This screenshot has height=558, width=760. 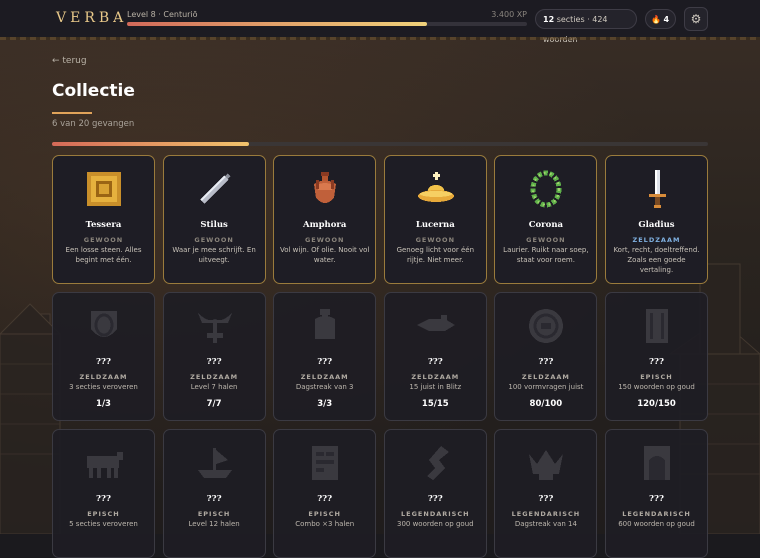 I want to click on collection-card: ??? ZELDZAAM 3 secties veroveren 1/3, so click(x=103, y=356).